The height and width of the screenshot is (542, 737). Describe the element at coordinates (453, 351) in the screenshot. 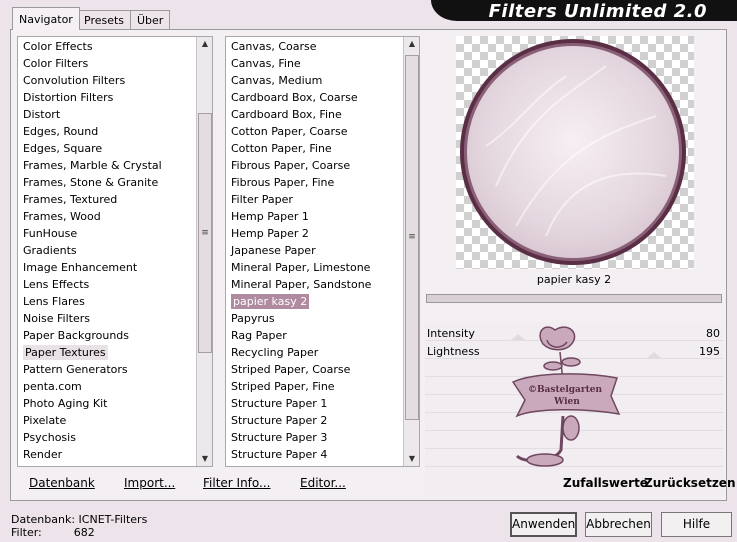

I see `param-lightness-label: Lightness` at that location.